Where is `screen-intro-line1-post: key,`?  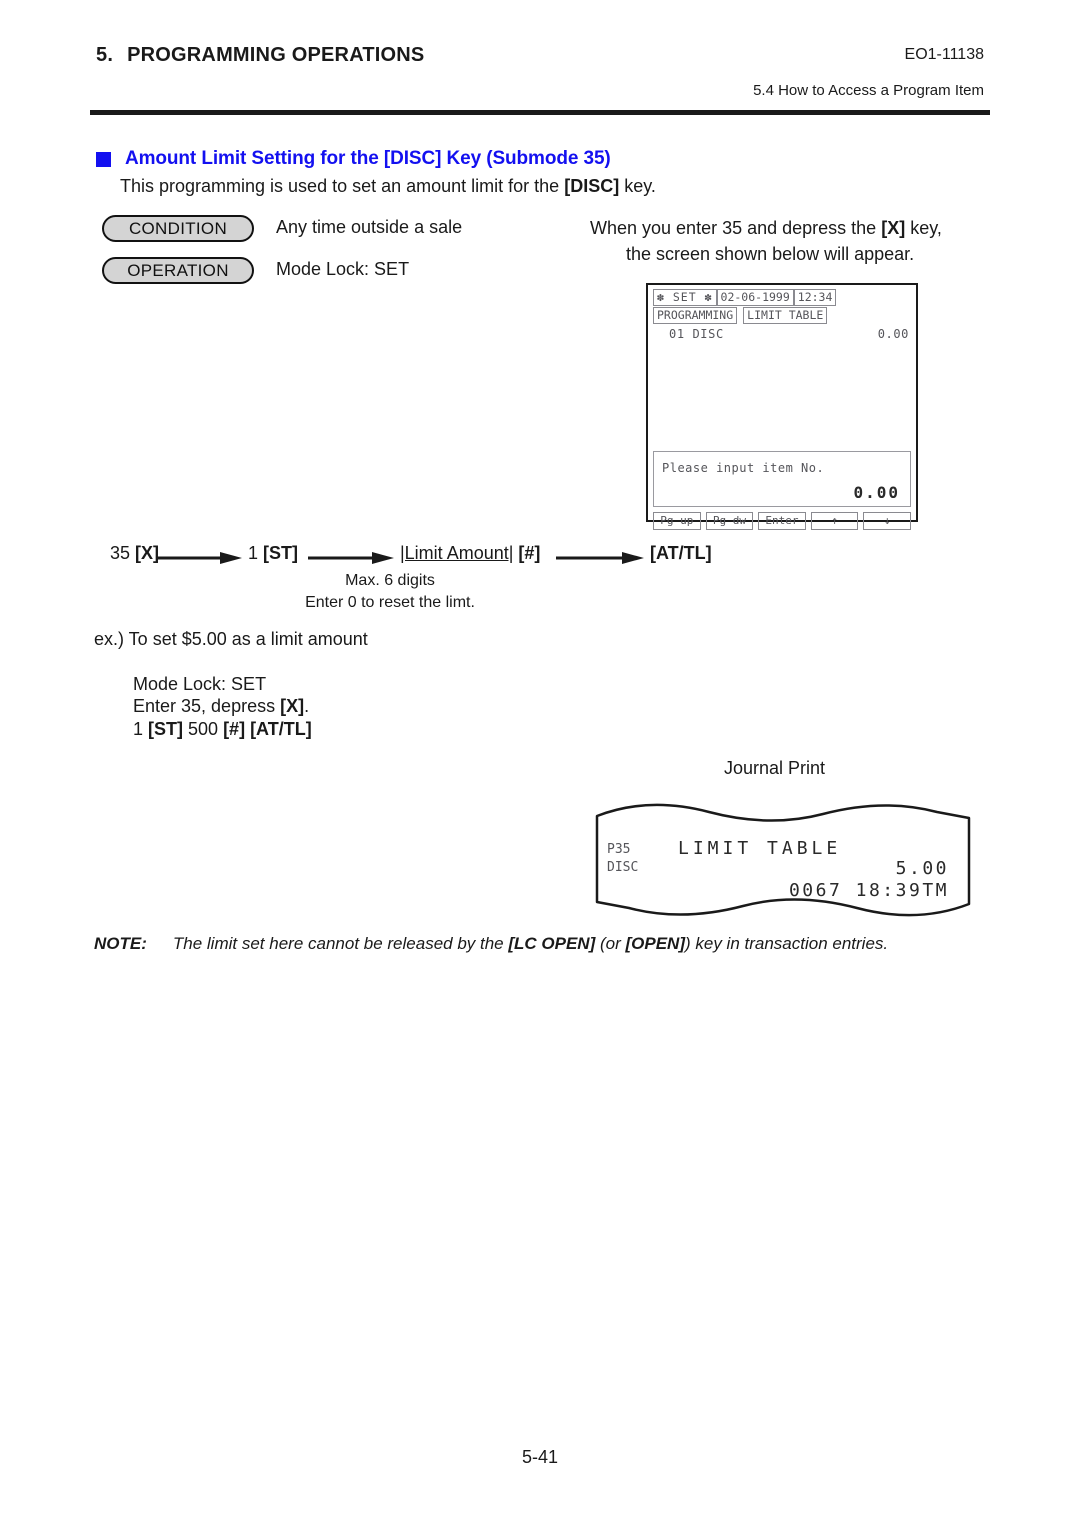
screen-intro-line1-post: key, is located at coordinates (923, 228).